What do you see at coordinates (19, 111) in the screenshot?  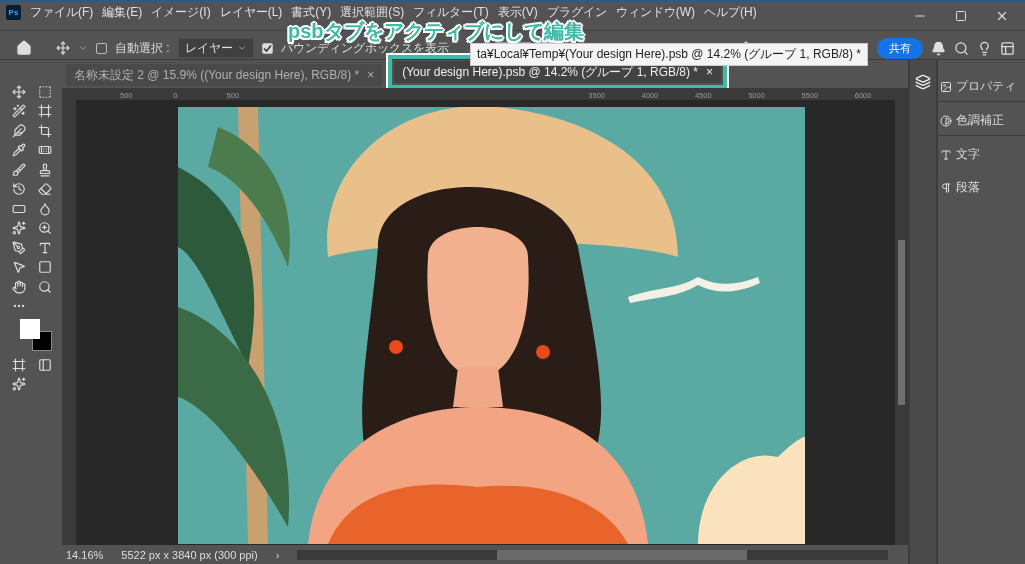 I see `magic-wand-icon` at bounding box center [19, 111].